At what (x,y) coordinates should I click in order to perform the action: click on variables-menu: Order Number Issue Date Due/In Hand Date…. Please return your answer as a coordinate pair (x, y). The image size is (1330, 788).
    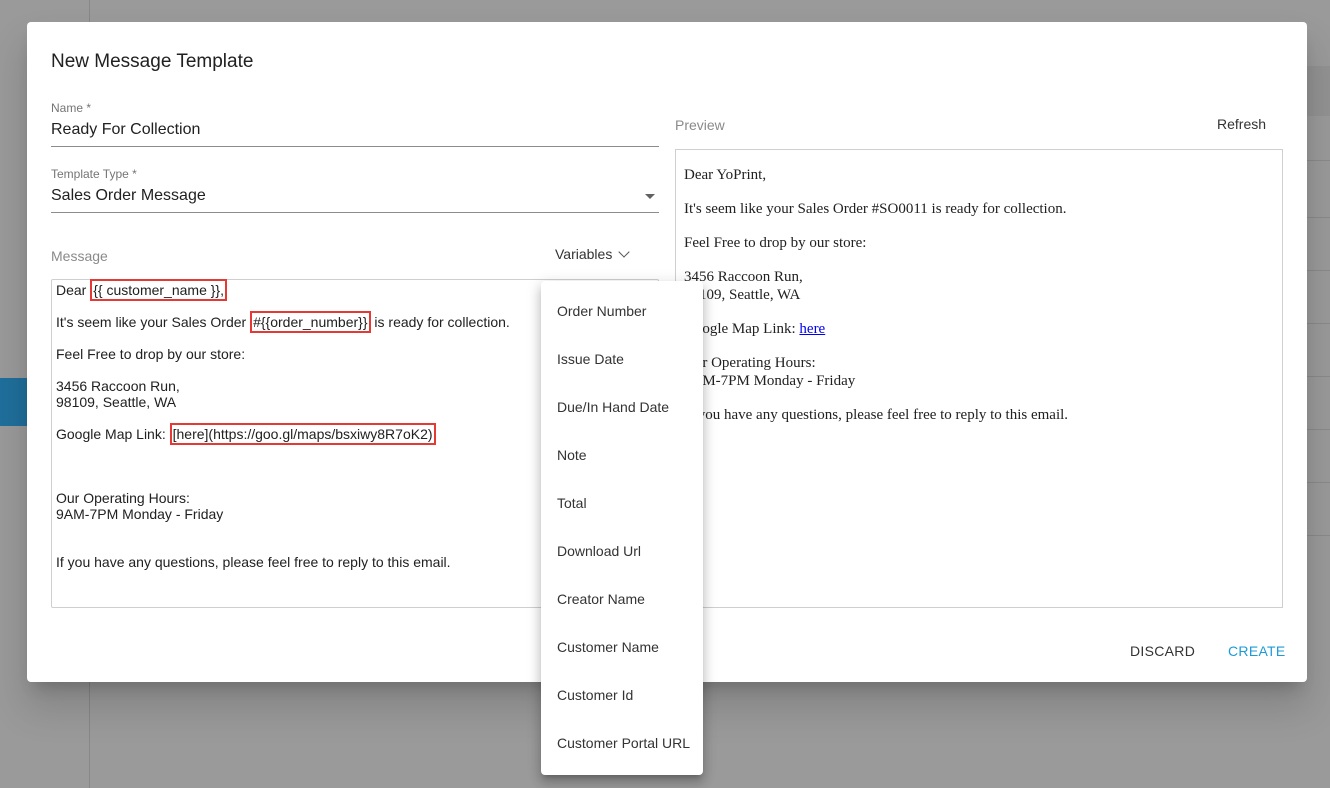
    Looking at the image, I should click on (622, 528).